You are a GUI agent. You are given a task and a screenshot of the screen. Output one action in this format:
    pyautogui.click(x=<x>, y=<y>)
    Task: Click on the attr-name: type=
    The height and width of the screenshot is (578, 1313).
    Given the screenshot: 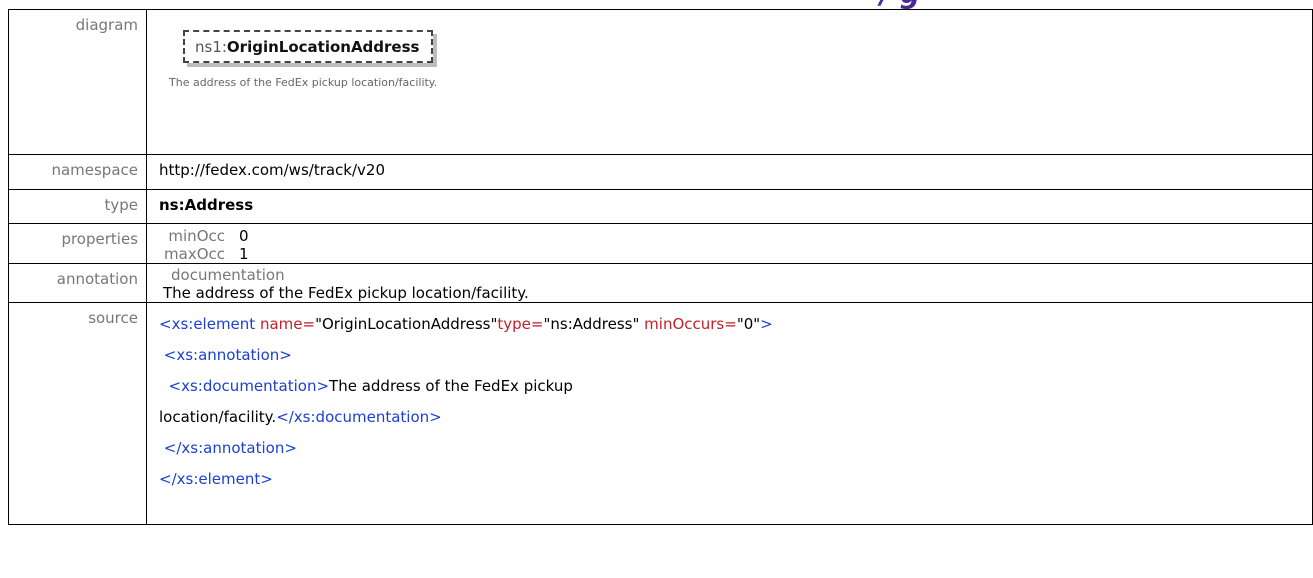 What is the action you would take?
    pyautogui.click(x=520, y=324)
    